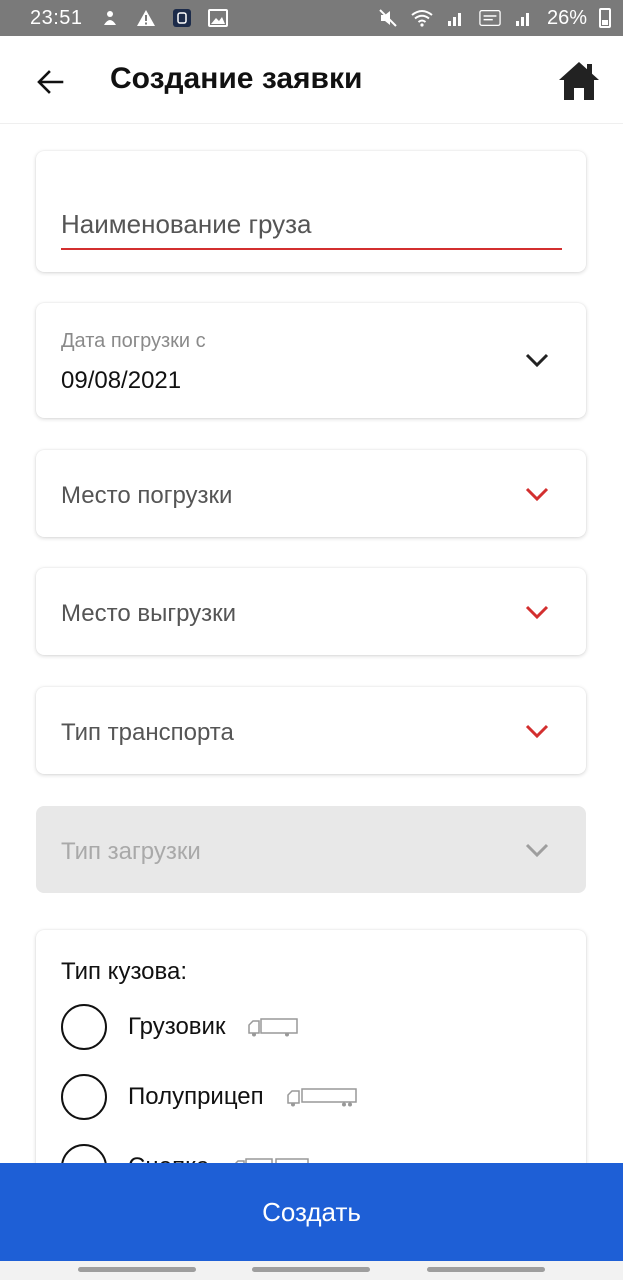  Describe the element at coordinates (311, 730) in the screenshot. I see `transport-type-select: Тип транспорта` at that location.